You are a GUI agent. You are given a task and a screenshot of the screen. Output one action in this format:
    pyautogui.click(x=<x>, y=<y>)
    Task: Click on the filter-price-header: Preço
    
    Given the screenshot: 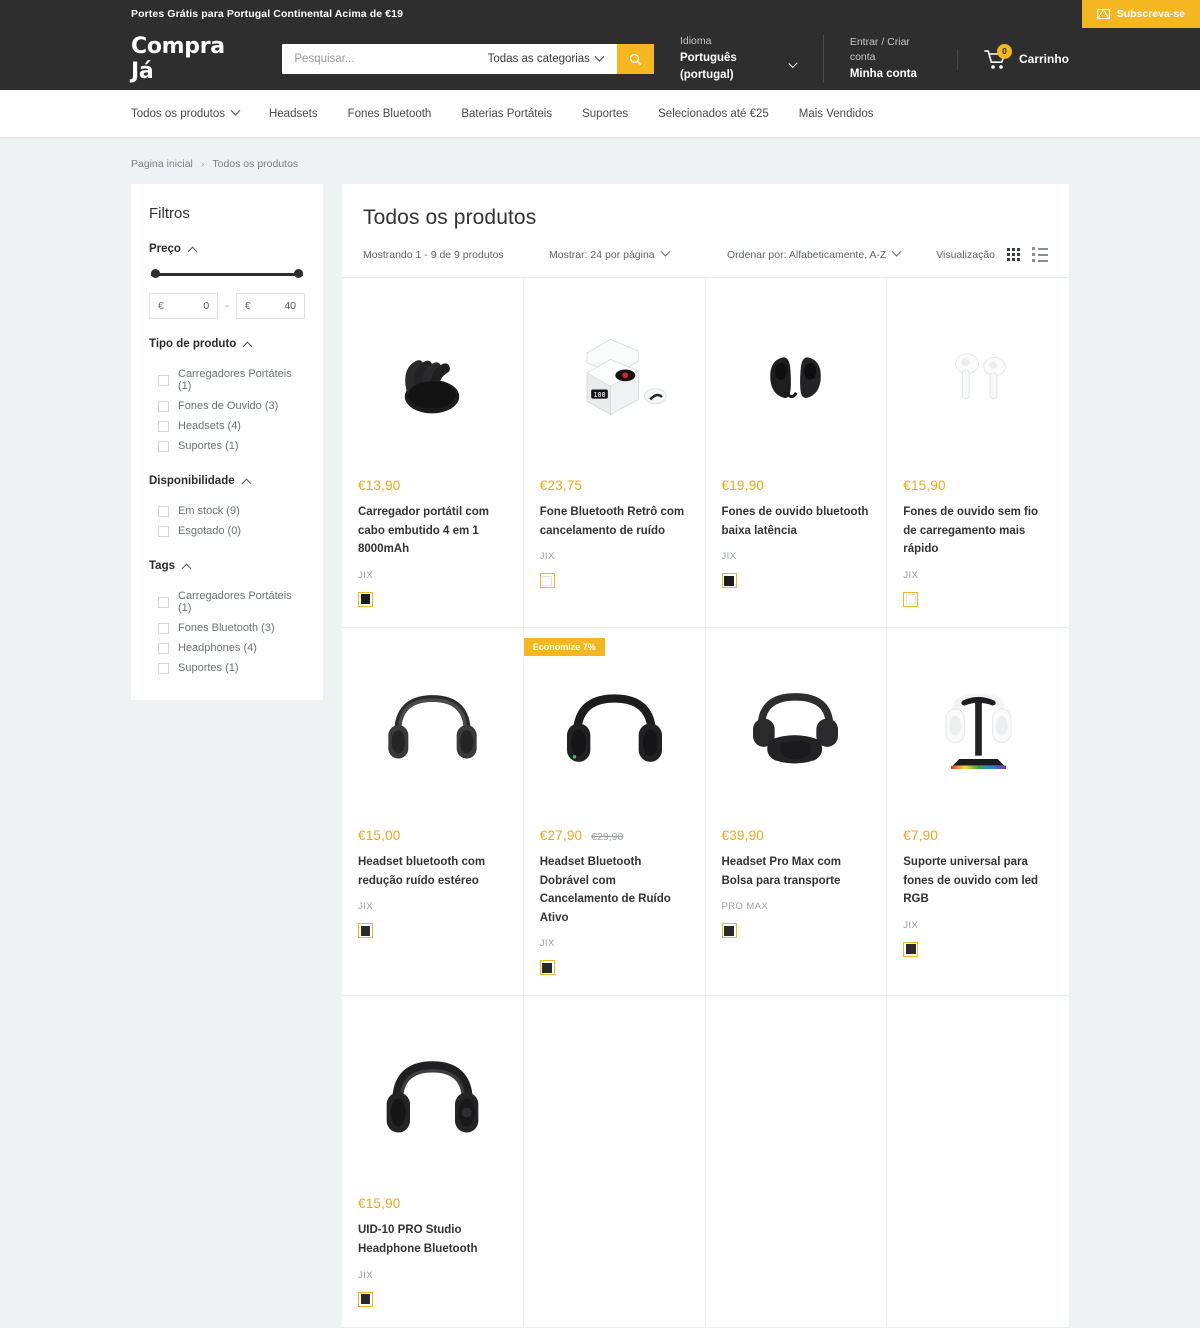 What is the action you would take?
    pyautogui.click(x=227, y=249)
    